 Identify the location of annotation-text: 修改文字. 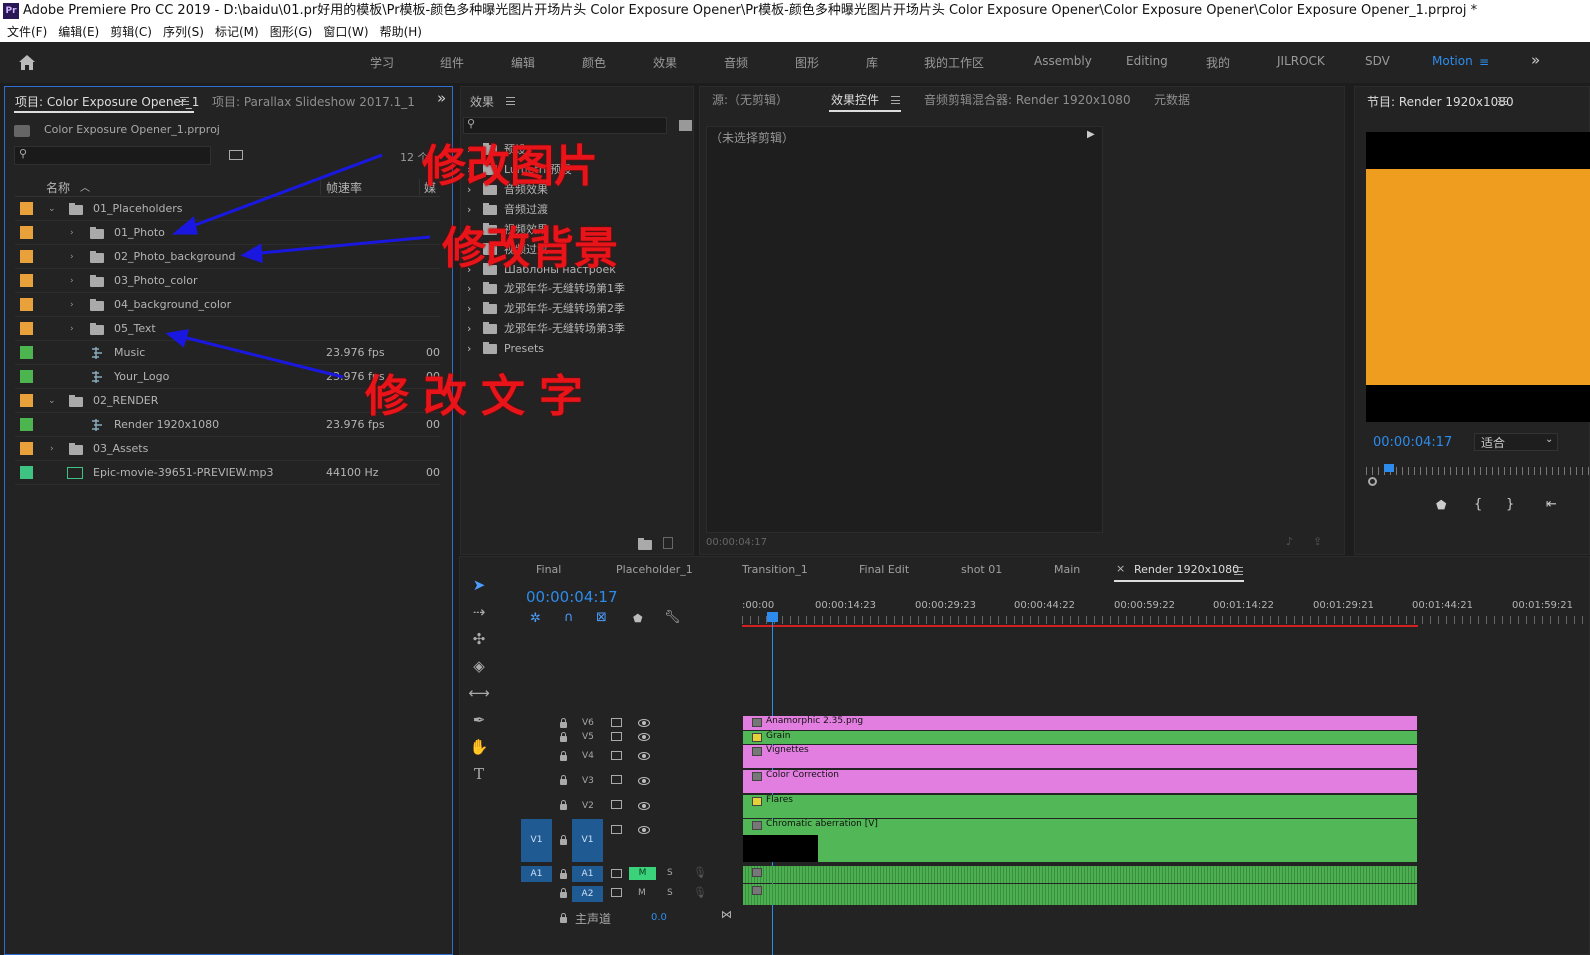
(481, 396).